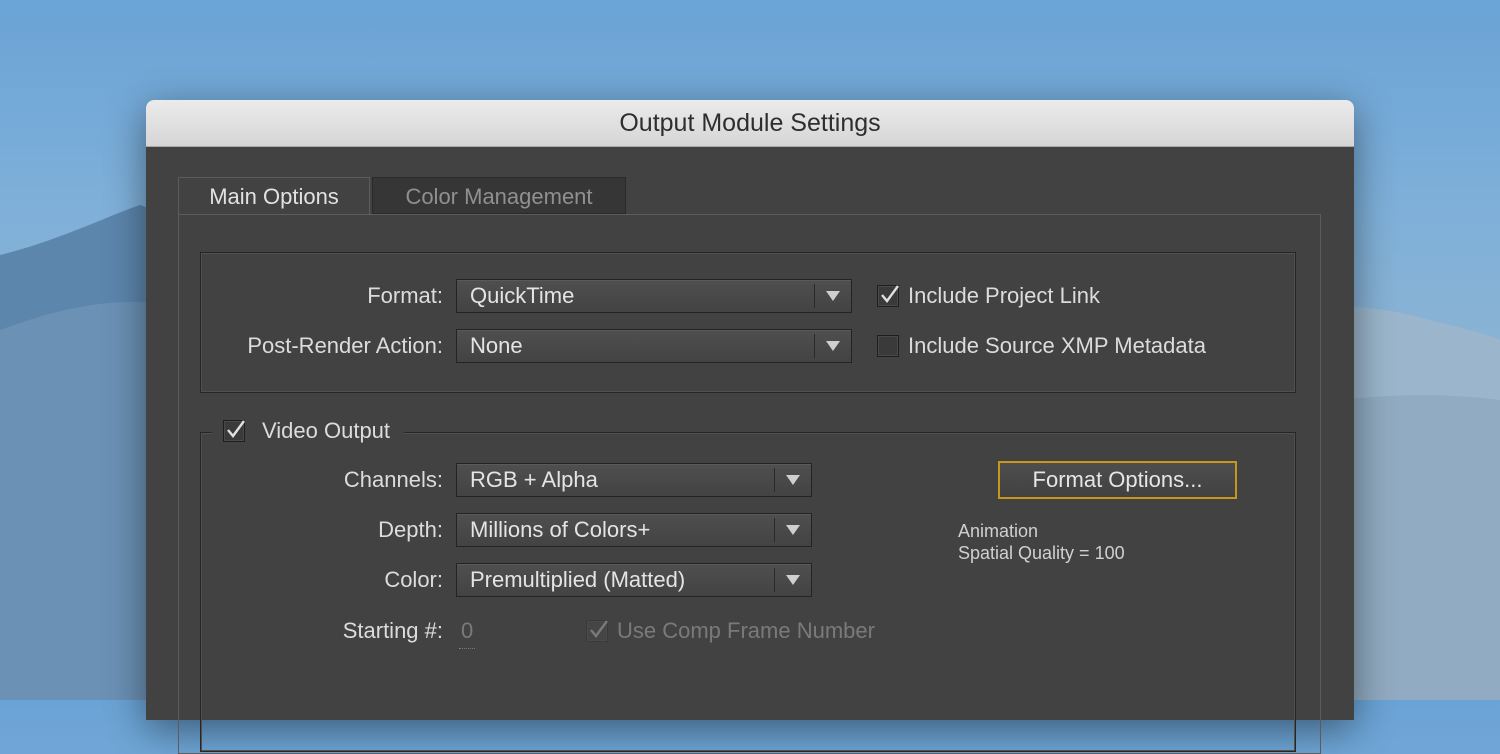 This screenshot has height=754, width=1500. Describe the element at coordinates (496, 345) in the screenshot. I see `post-render-value: None` at that location.